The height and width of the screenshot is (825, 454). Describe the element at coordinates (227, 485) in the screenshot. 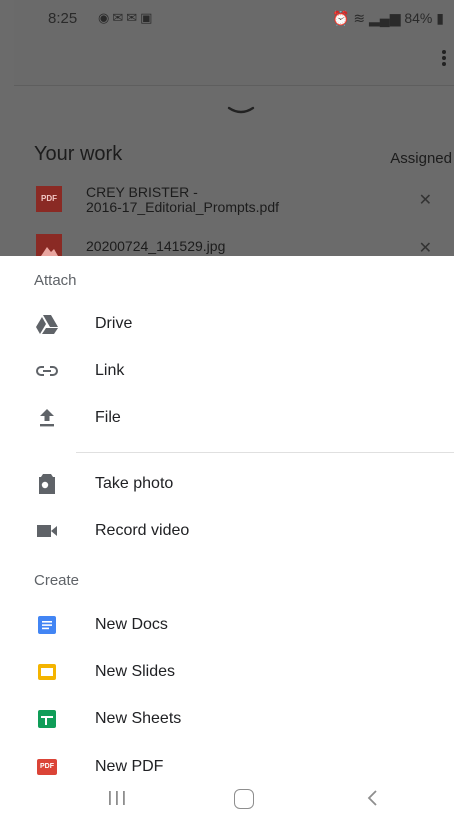

I see `take-photo-item: Take photo` at that location.